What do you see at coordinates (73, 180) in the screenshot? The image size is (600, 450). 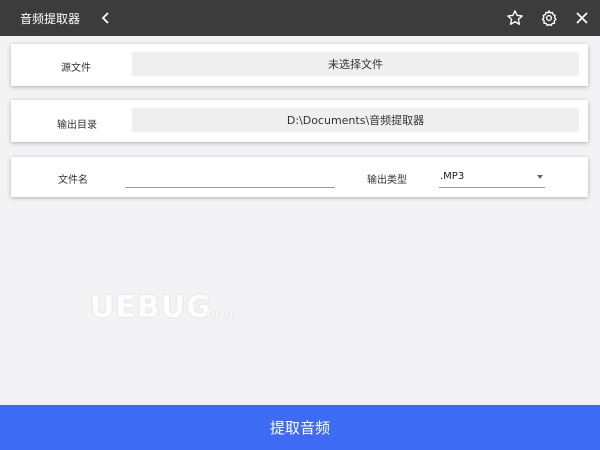 I see `file-name-label: 文件名` at bounding box center [73, 180].